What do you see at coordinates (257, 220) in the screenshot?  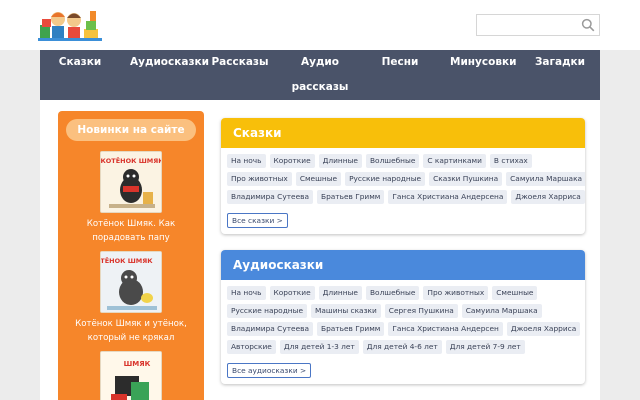 I see `all-skazki-button: Все сказки >` at bounding box center [257, 220].